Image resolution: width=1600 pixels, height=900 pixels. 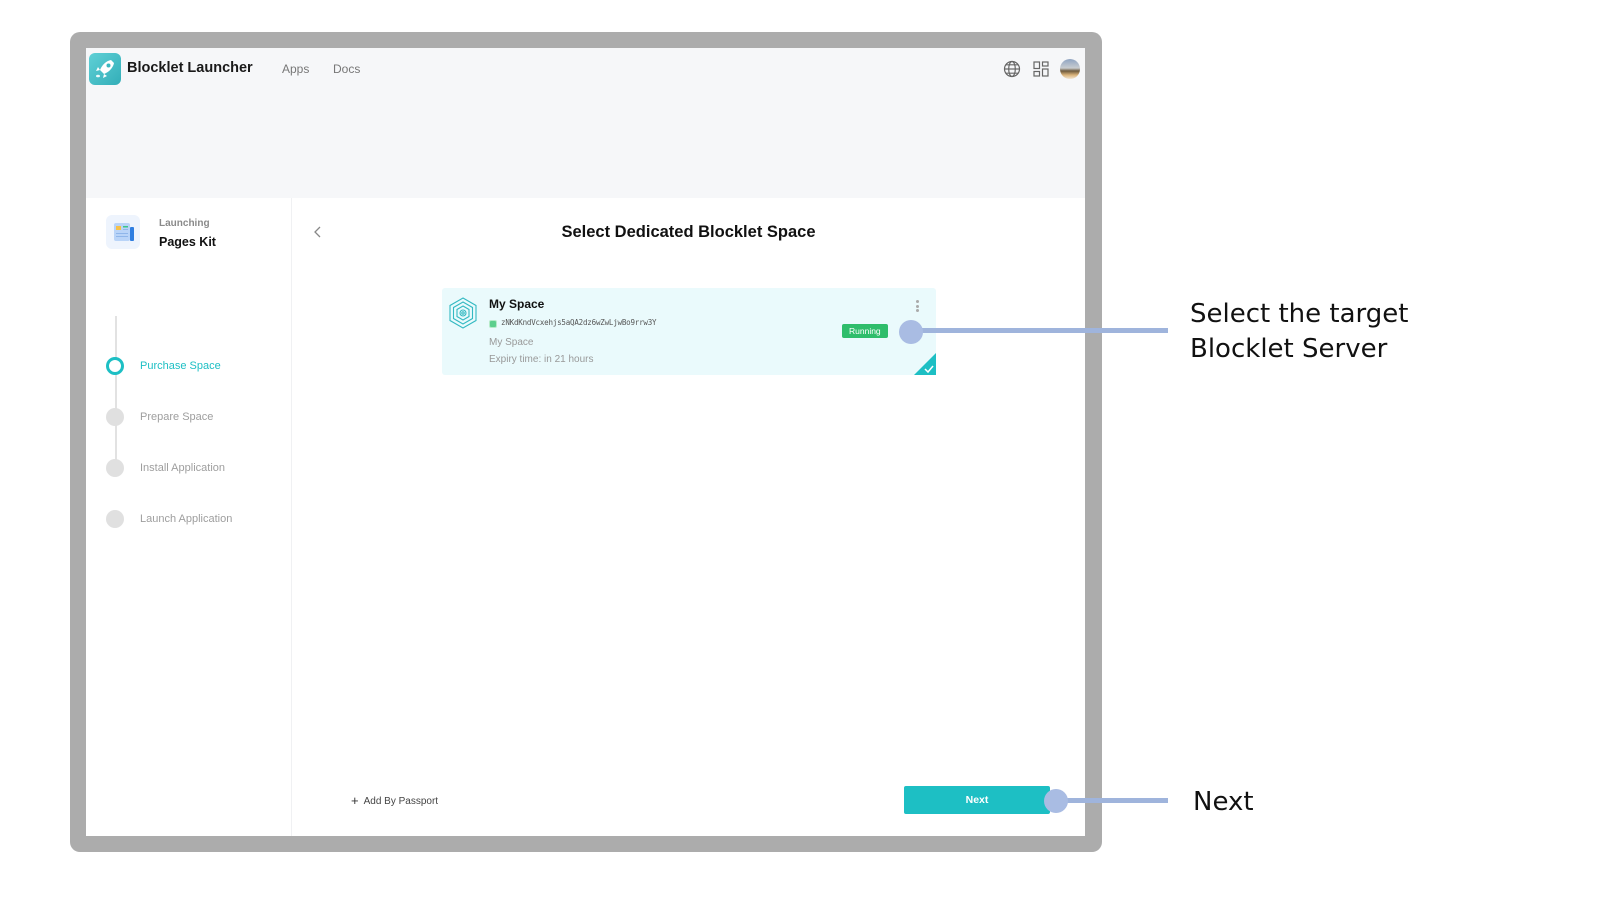 I want to click on blocklet-launcher-logo-icon, so click(x=105, y=69).